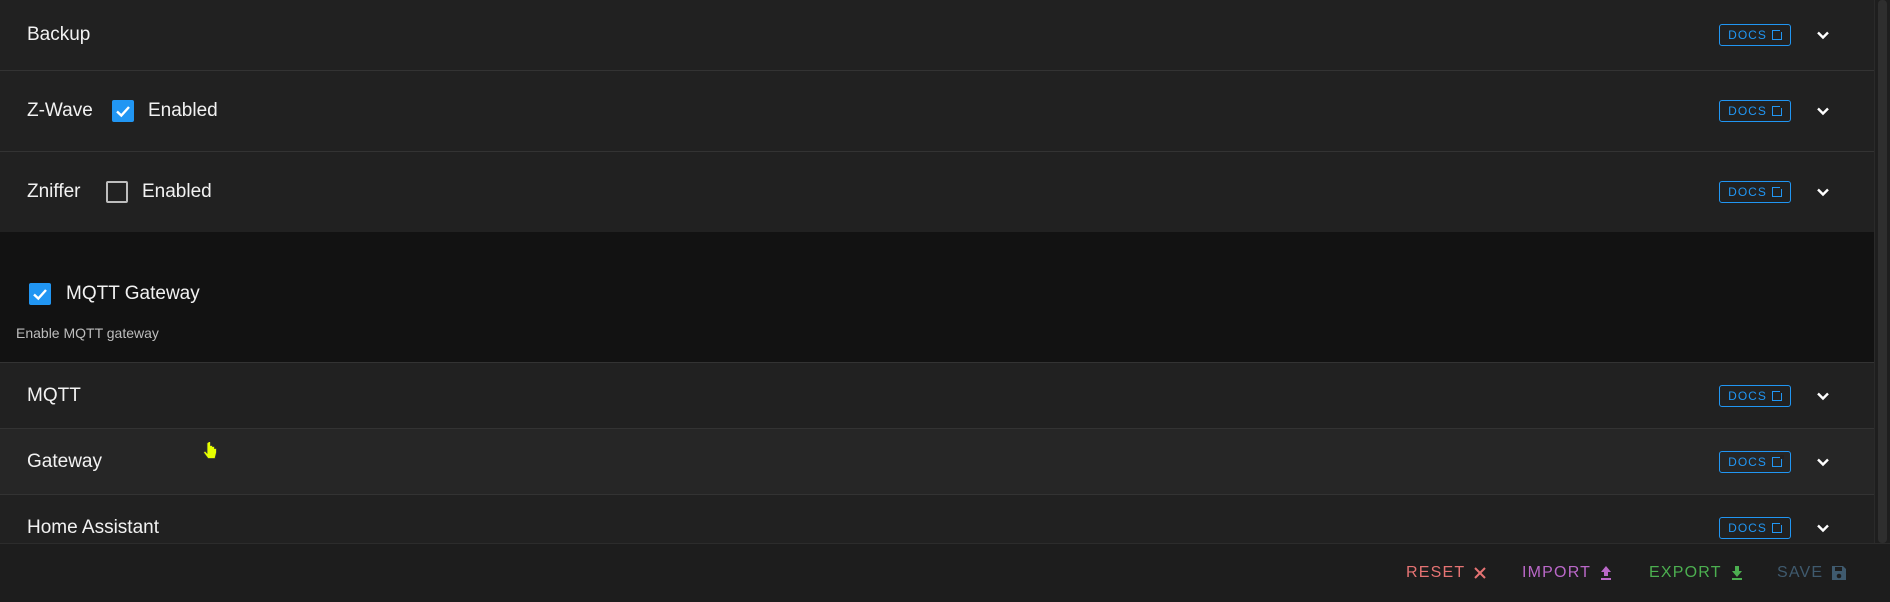 This screenshot has width=1890, height=602. Describe the element at coordinates (209, 450) in the screenshot. I see `hand-cursor-icon` at that location.